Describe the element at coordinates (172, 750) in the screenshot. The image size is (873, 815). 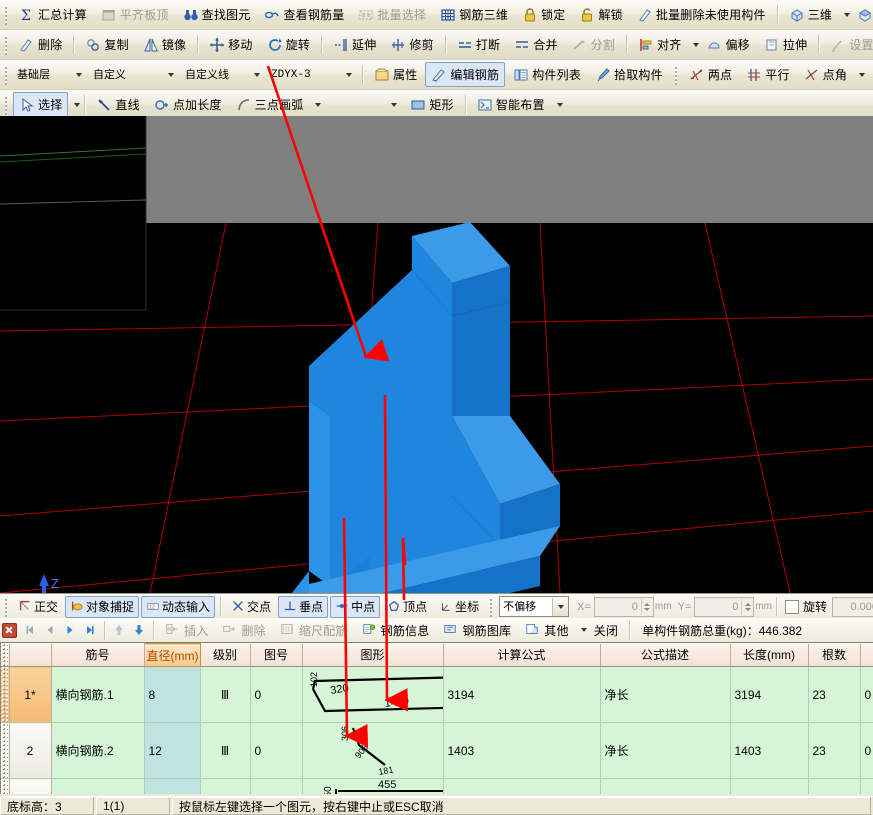
I see `cell-diameter: 12` at that location.